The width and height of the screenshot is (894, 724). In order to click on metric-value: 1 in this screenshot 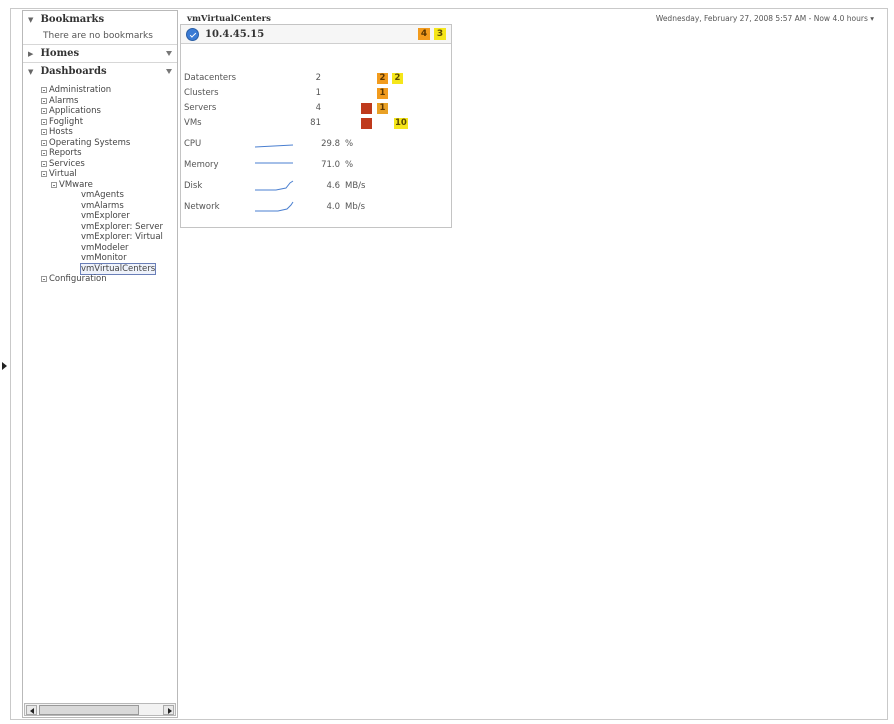, I will do `click(318, 93)`.